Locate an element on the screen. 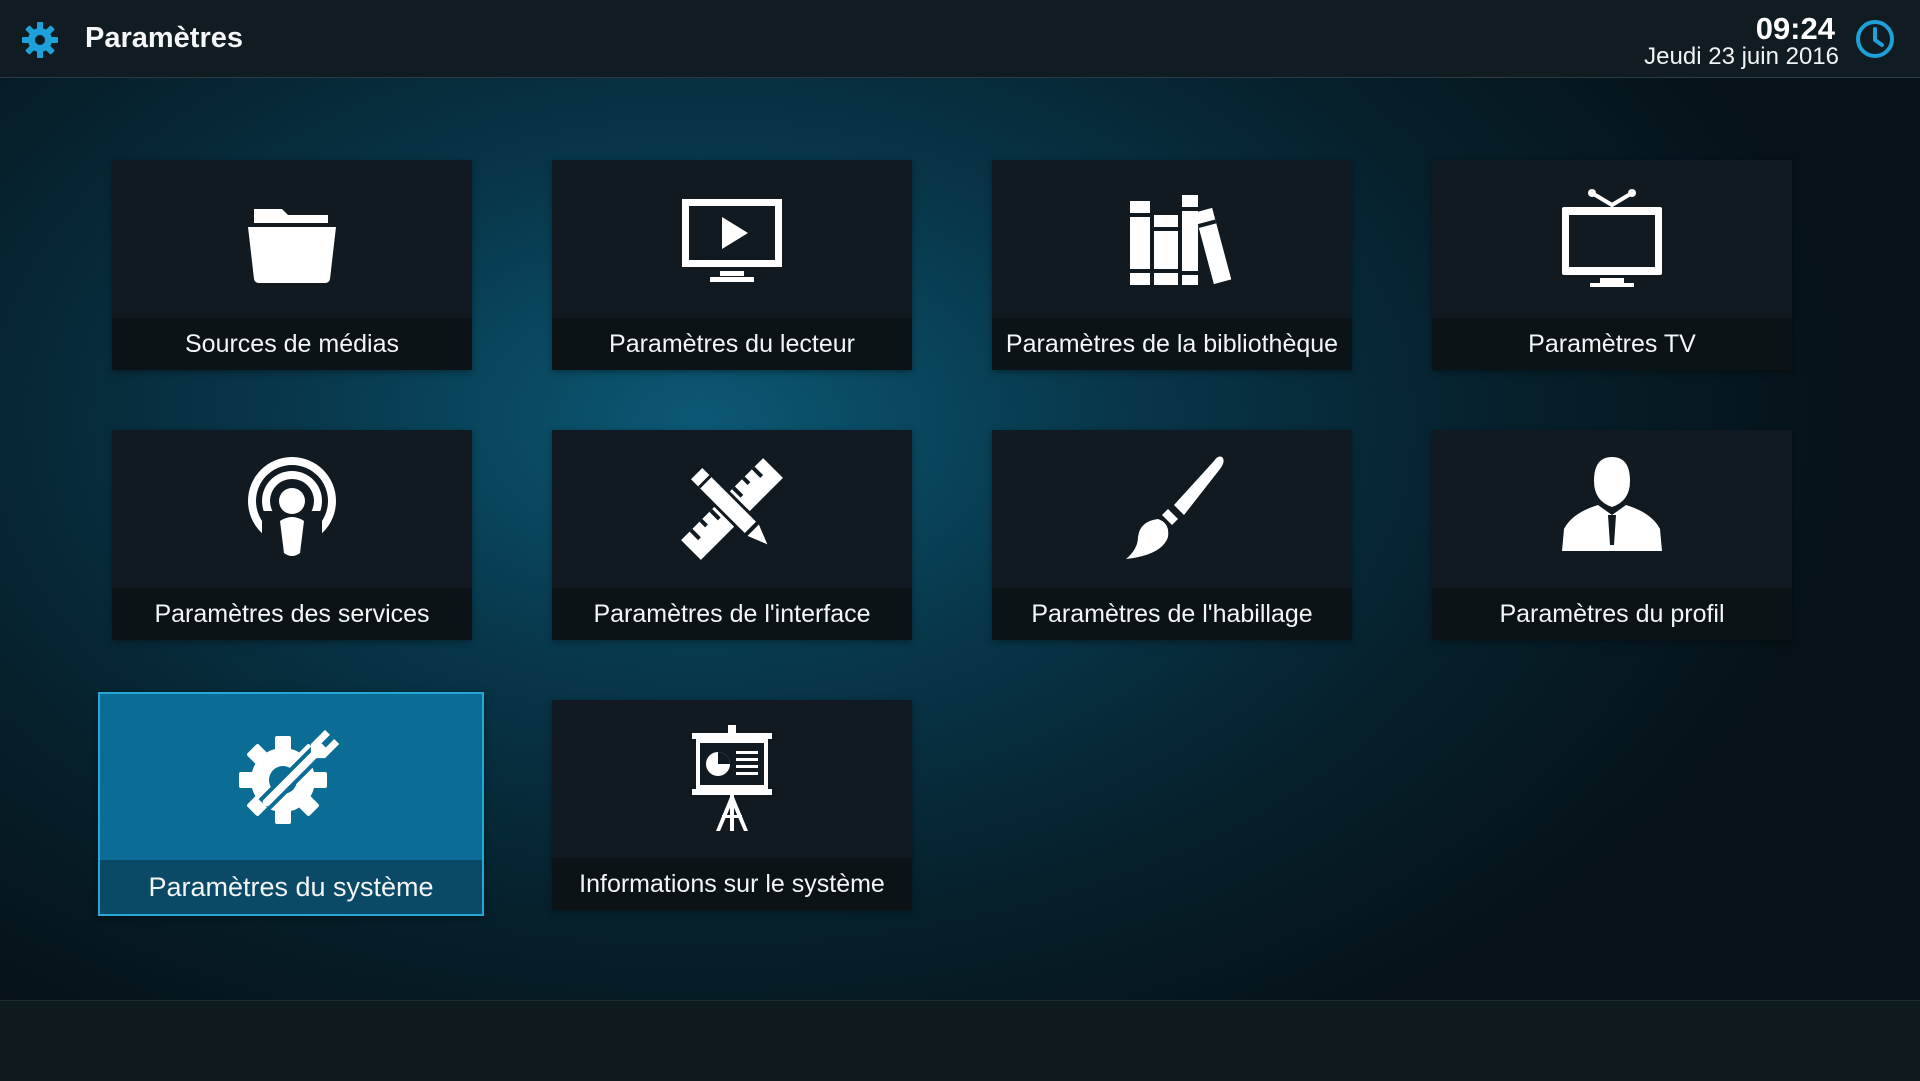  tile-player-settings: Paramètres du lecteur is located at coordinates (732, 265).